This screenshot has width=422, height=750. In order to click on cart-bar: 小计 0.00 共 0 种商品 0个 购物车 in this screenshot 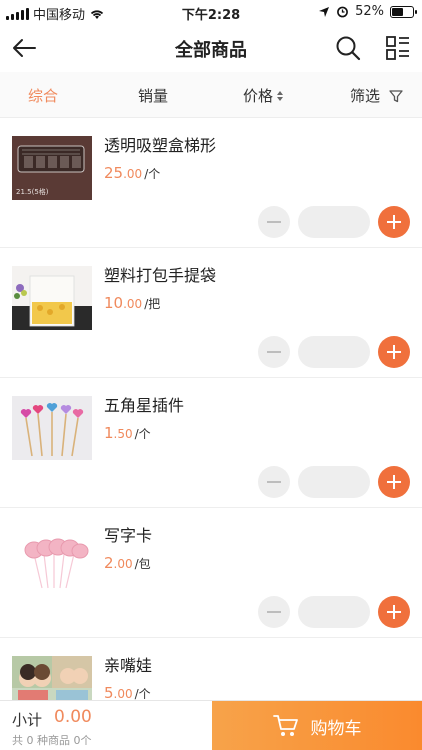, I will do `click(211, 725)`.